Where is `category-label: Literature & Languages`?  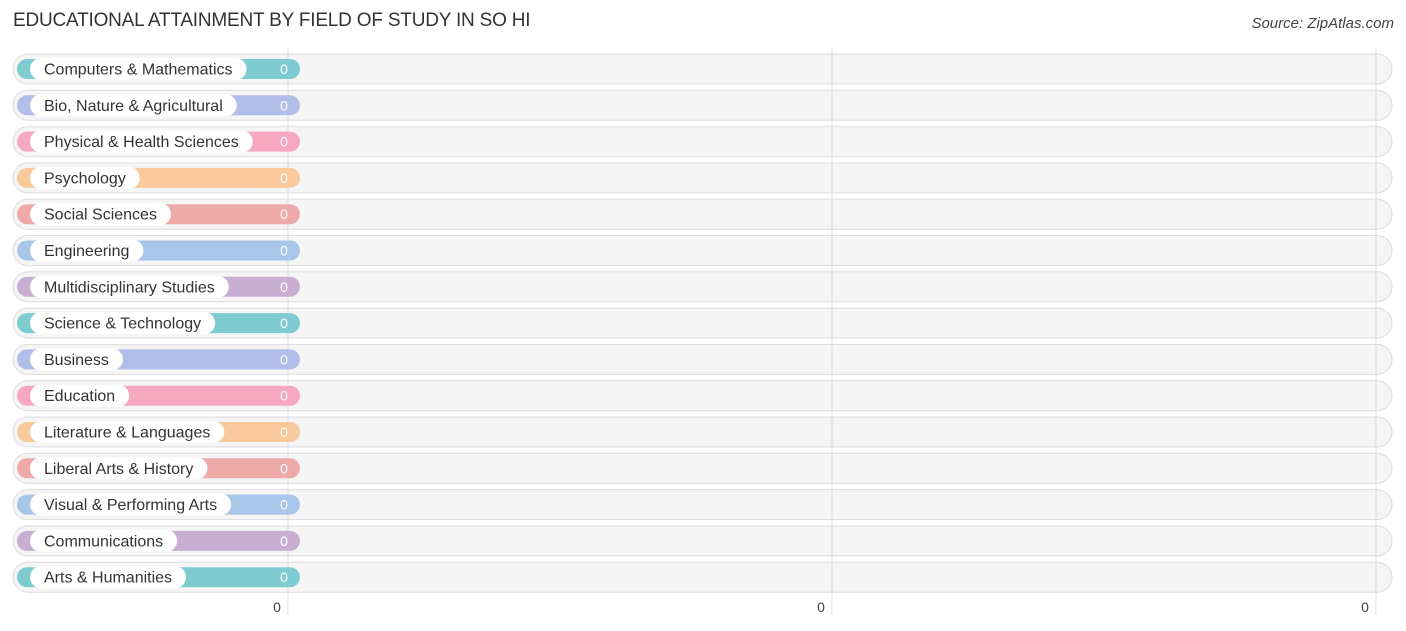 category-label: Literature & Languages is located at coordinates (127, 433).